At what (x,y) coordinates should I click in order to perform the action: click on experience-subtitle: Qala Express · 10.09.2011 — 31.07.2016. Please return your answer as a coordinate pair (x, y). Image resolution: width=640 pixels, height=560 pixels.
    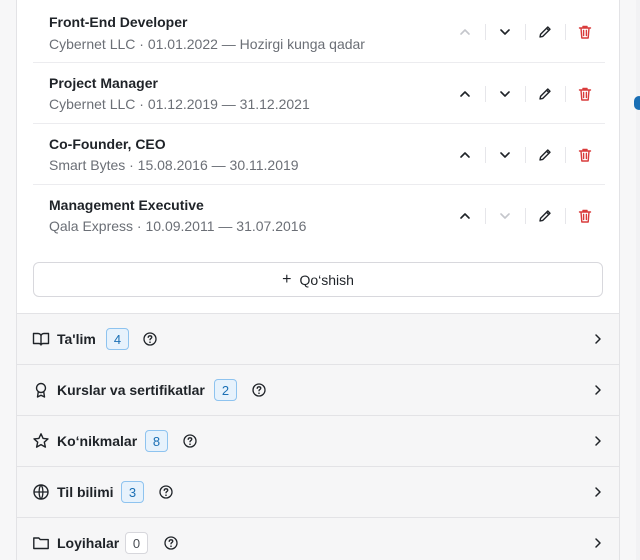
    Looking at the image, I should click on (178, 226).